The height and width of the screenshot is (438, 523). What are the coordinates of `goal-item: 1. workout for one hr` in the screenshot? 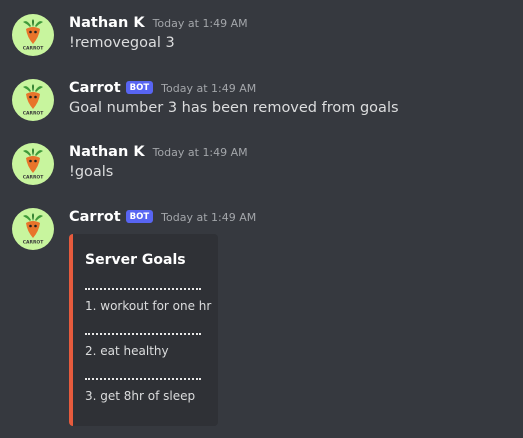 It's located at (148, 306).